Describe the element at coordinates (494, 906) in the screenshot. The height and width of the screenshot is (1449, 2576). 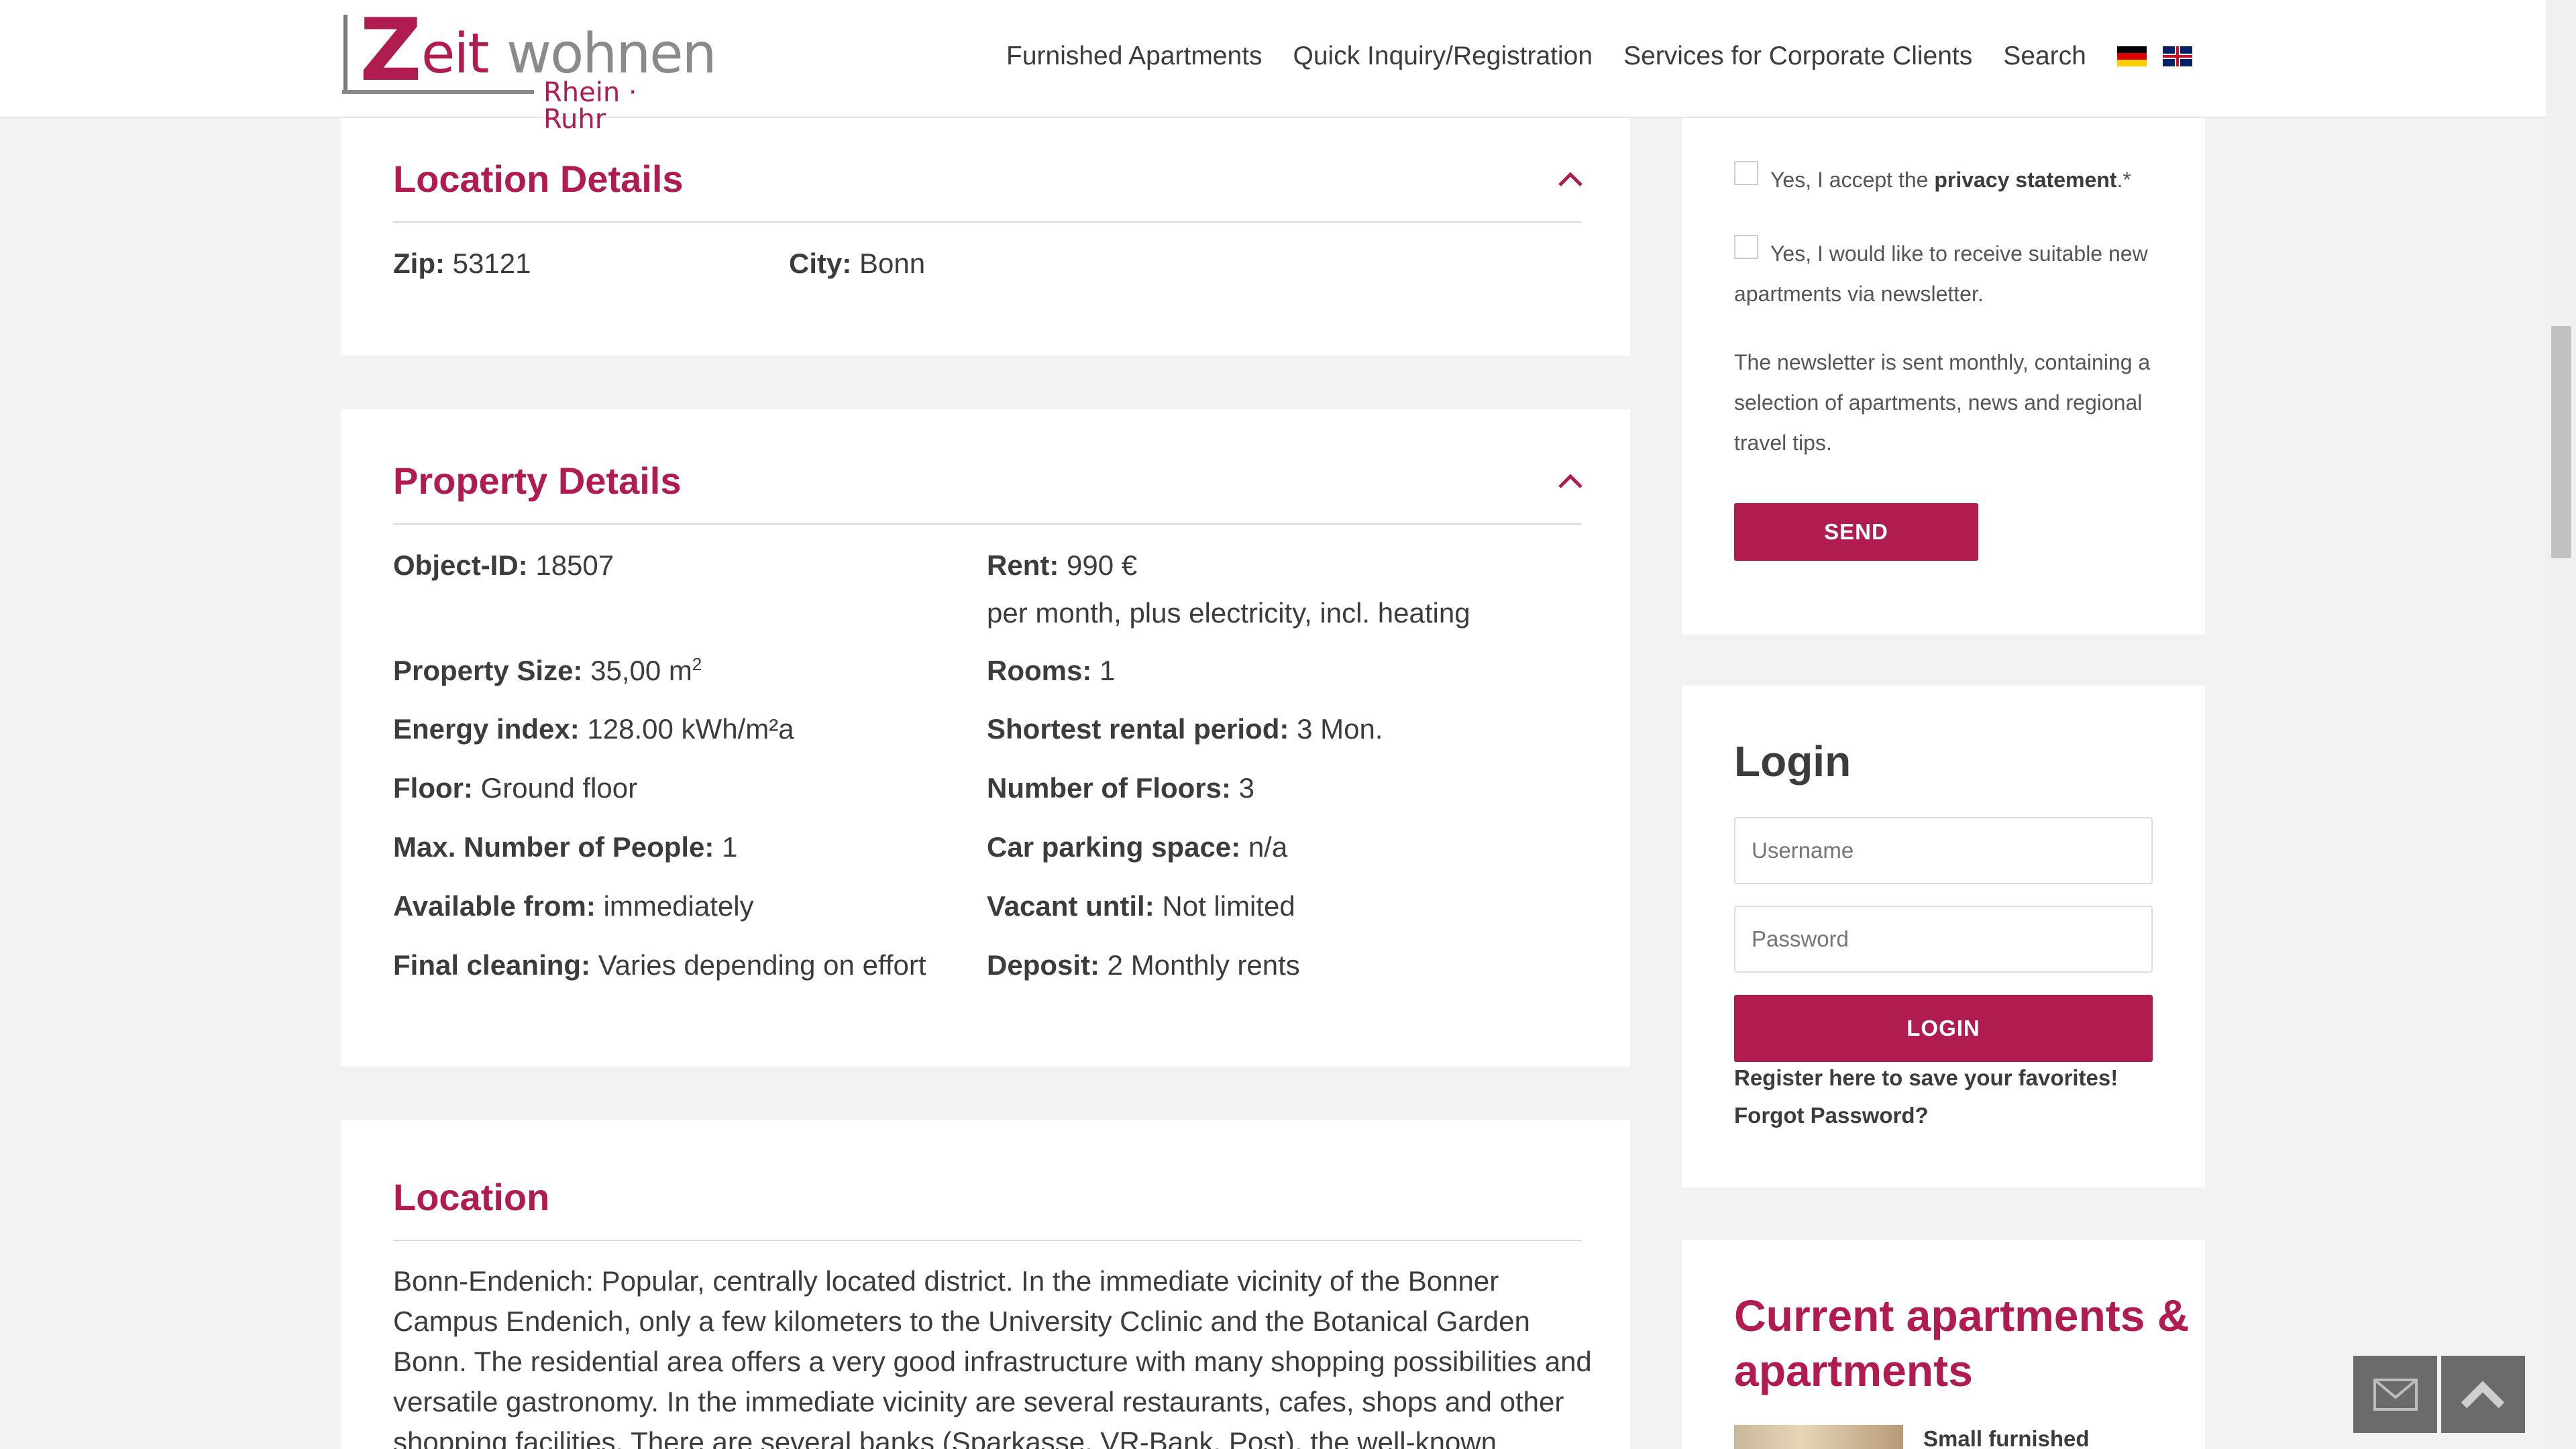
I see `available-from-label: Available from:` at that location.